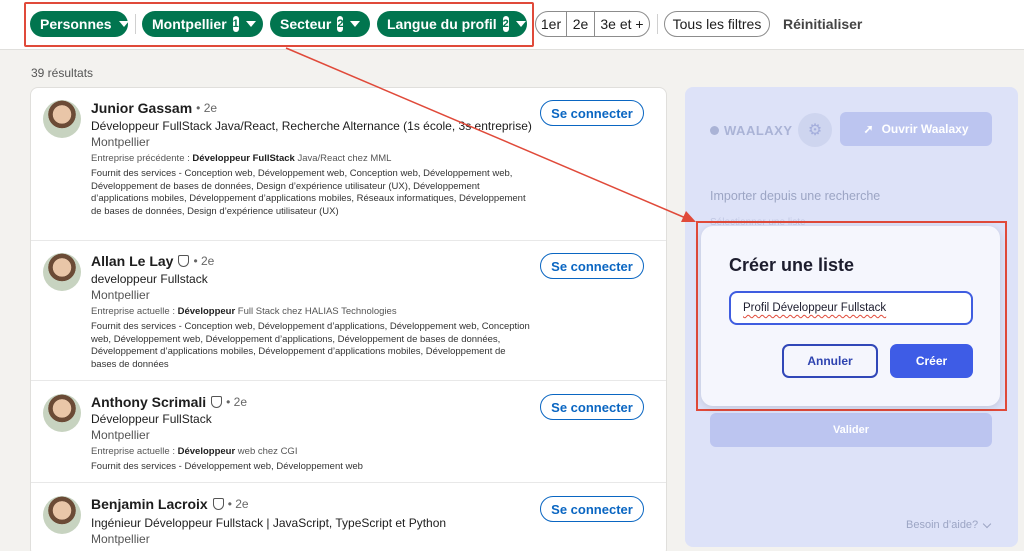  Describe the element at coordinates (487, 133) in the screenshot. I see `arrow-line` at that location.